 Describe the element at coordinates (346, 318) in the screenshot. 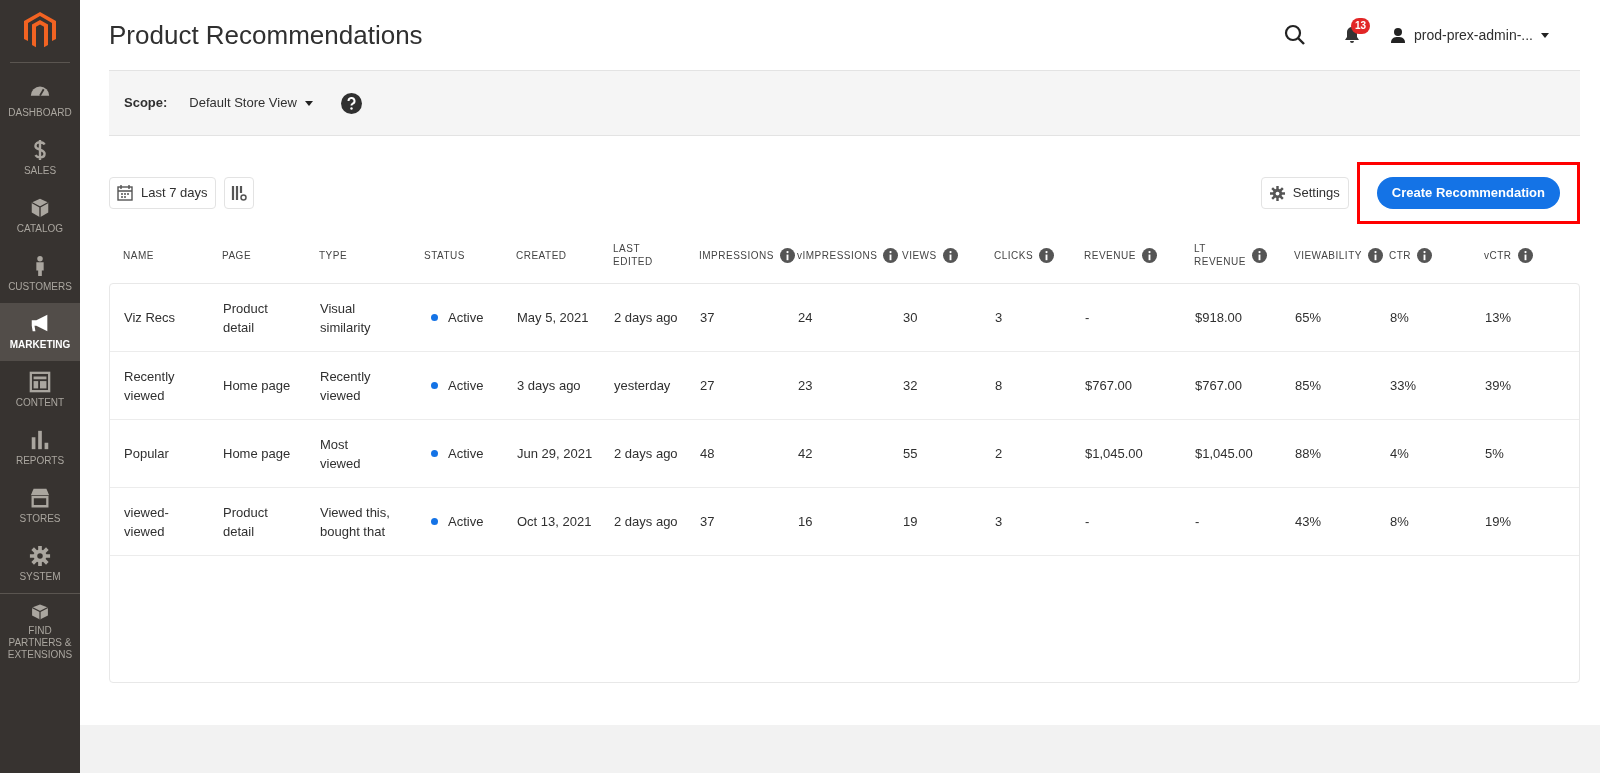

I see `table-cell-text: Visual similarity` at that location.